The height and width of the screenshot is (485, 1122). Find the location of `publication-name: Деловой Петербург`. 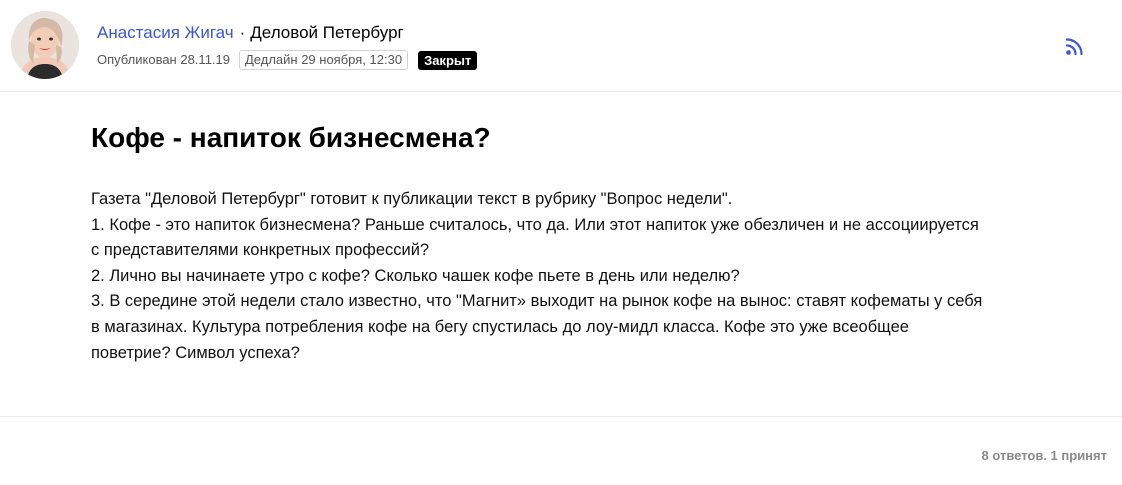

publication-name: Деловой Петербург is located at coordinates (327, 32).